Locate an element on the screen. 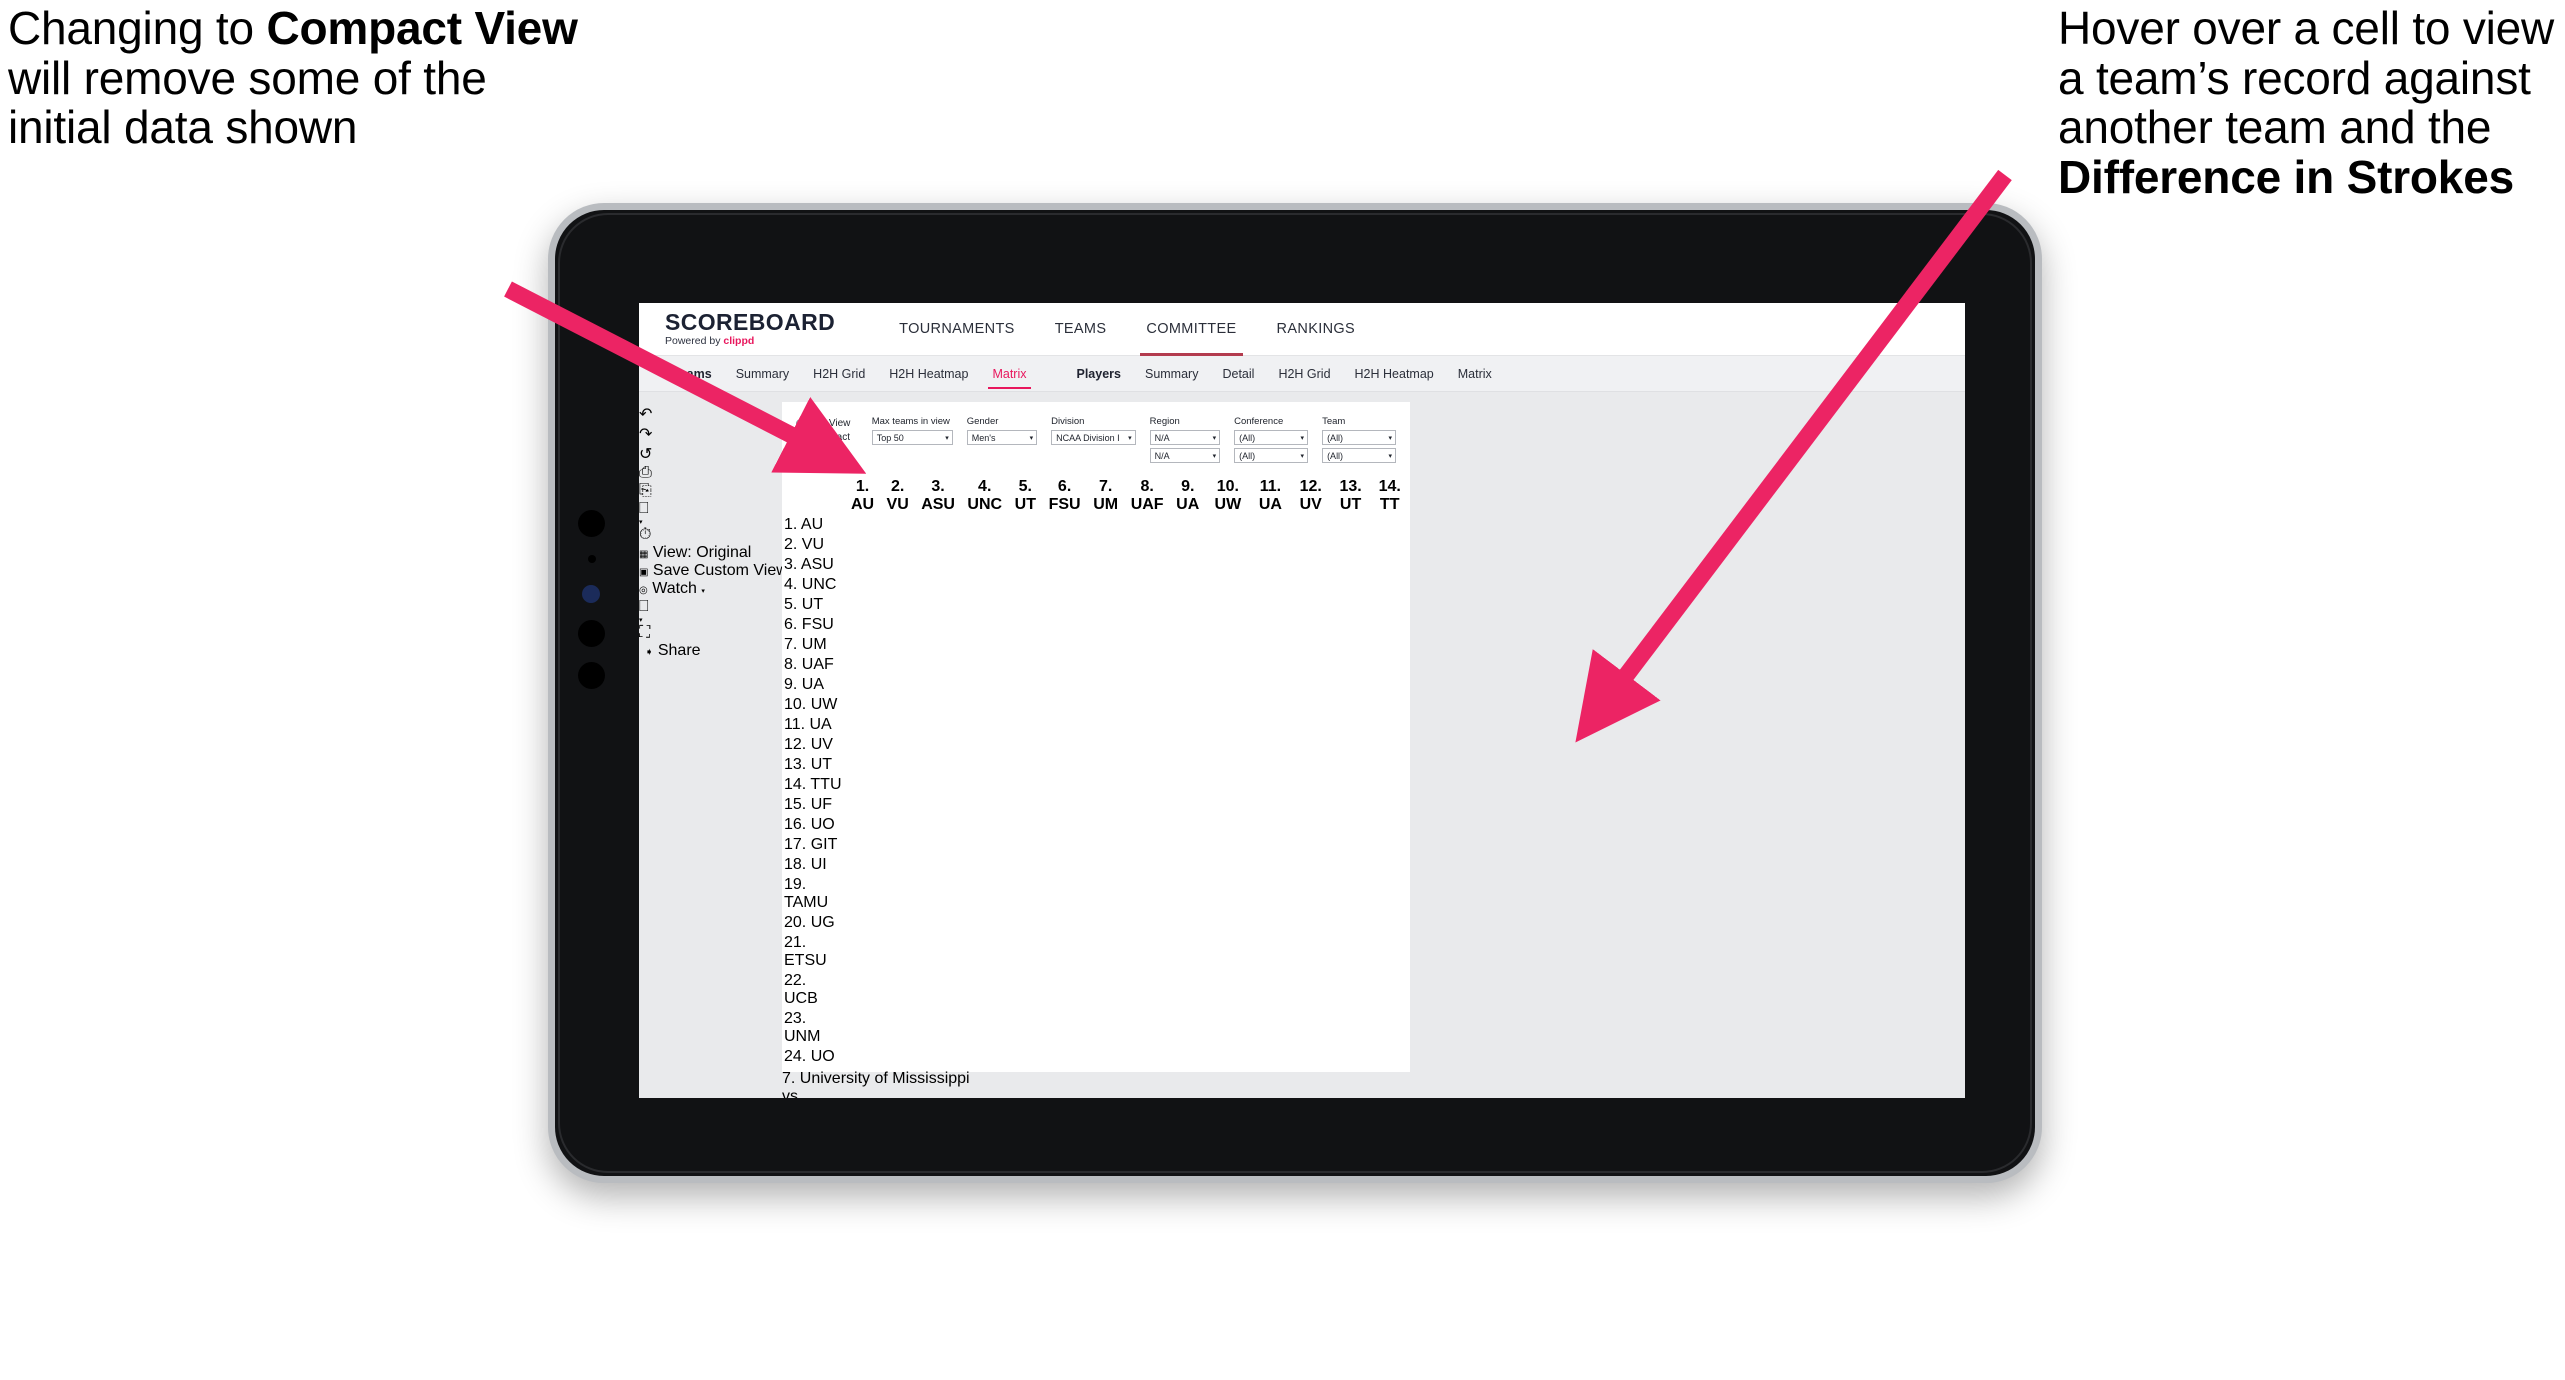  matrix-row-header: 1. AU is located at coordinates (814, 525).